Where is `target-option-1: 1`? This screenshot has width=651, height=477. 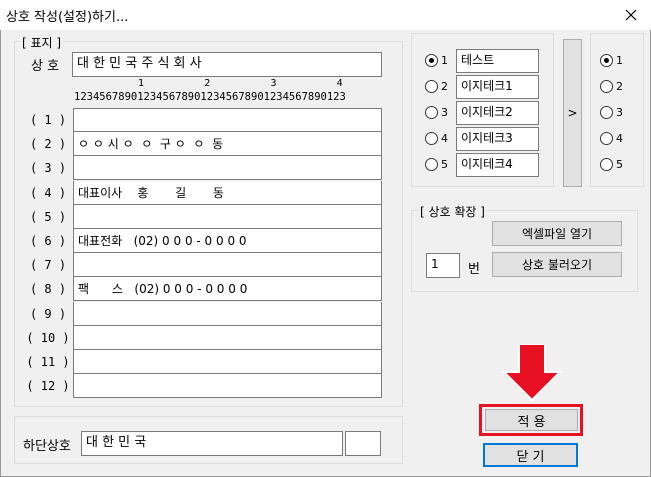
target-option-1: 1 is located at coordinates (611, 60).